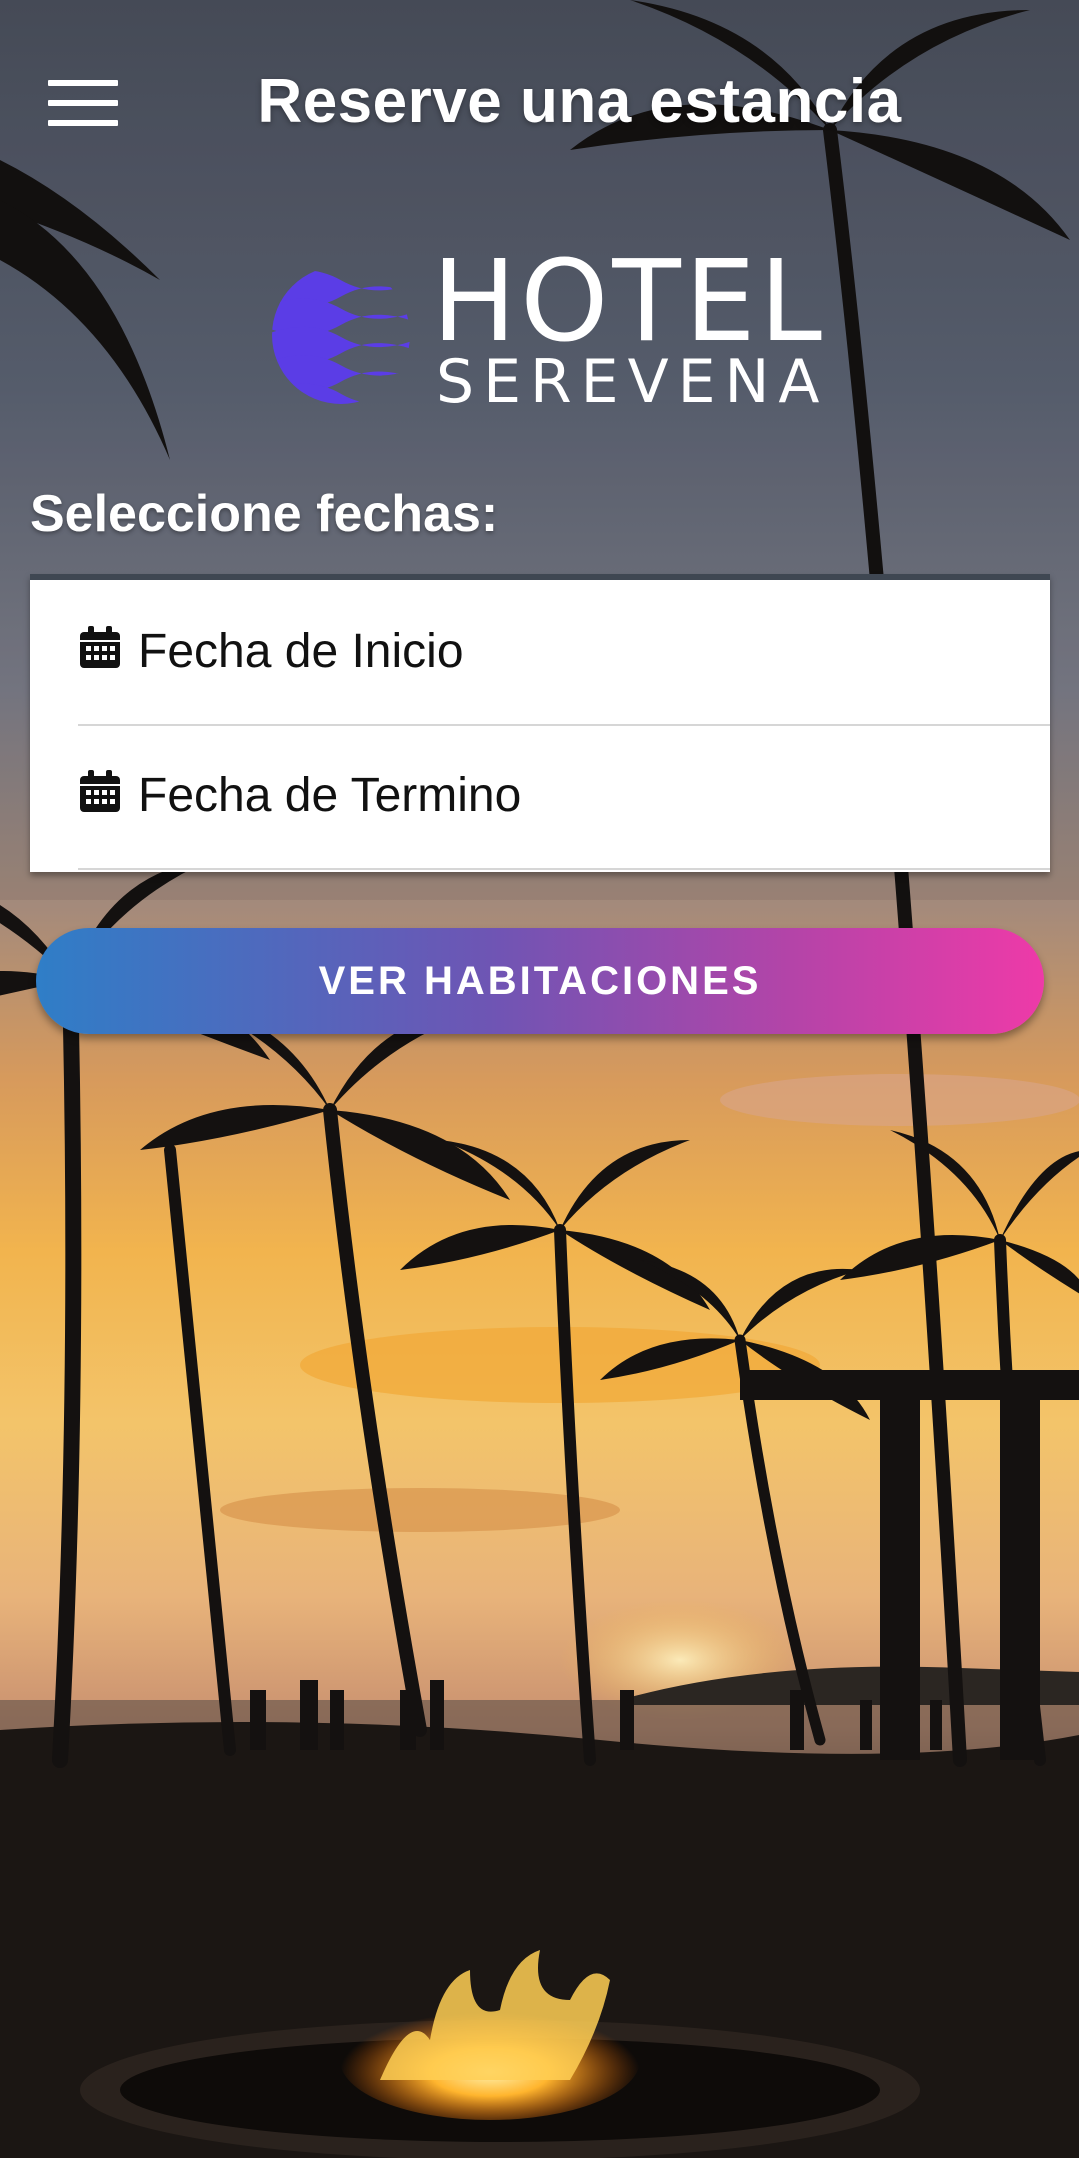  What do you see at coordinates (632, 382) in the screenshot?
I see `logo-text-serevena: SEREVENA` at bounding box center [632, 382].